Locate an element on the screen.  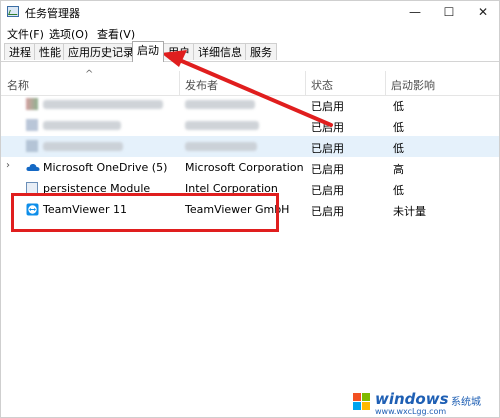
tab-startup: 启动 is located at coordinates (148, 51).